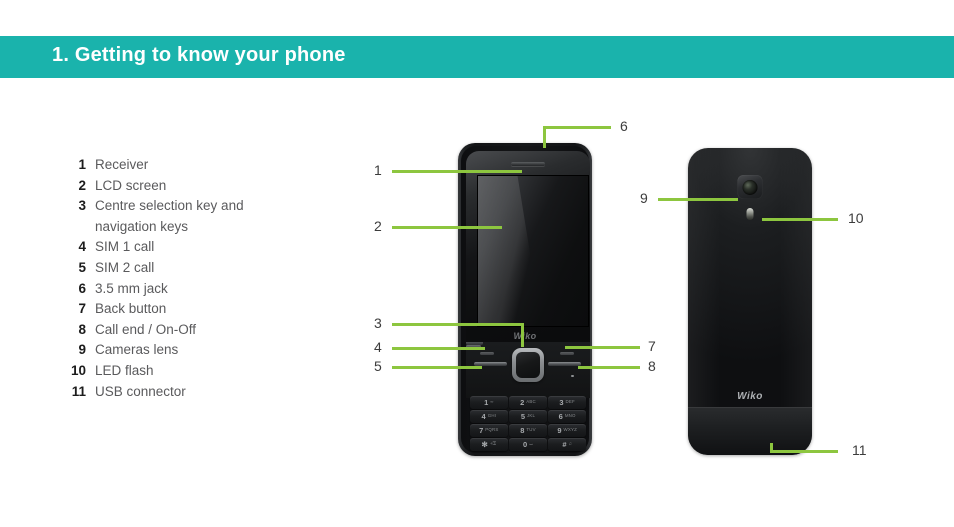 Image resolution: width=954 pixels, height=527 pixels. I want to click on keypad-digit: 7, so click(481, 430).